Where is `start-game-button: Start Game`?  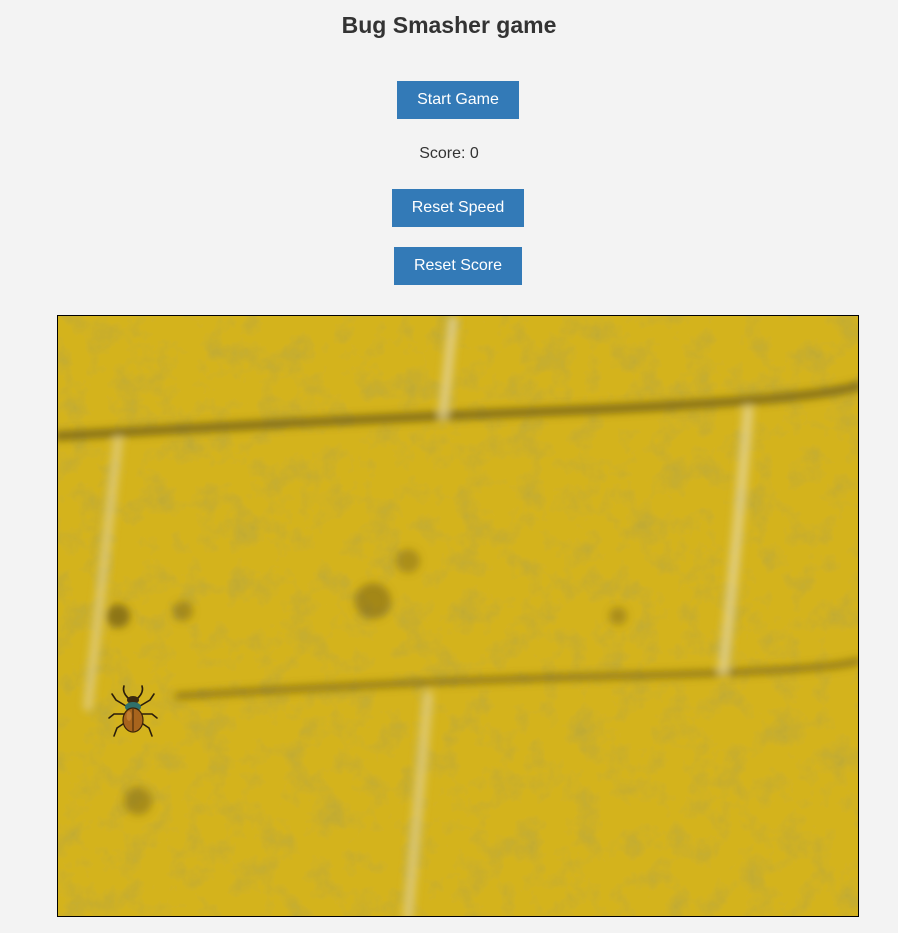
start-game-button: Start Game is located at coordinates (458, 100).